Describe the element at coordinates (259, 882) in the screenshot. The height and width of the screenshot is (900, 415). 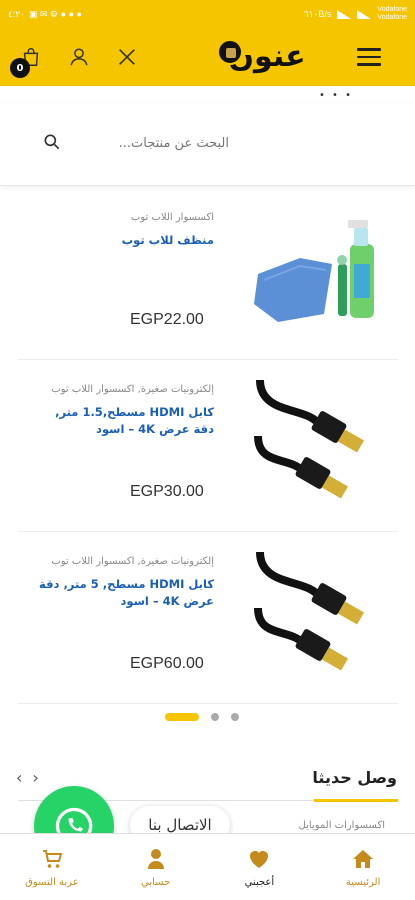
I see `nav-label: أعجبني` at that location.